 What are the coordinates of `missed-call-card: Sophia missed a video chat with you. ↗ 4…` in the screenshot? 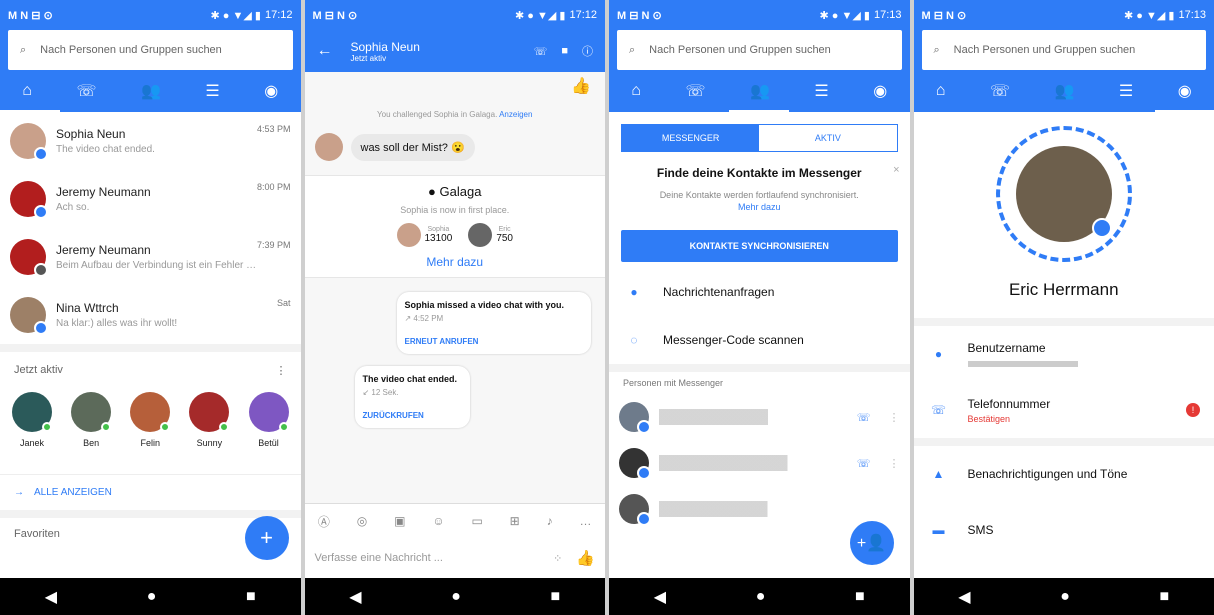 It's located at (493, 323).